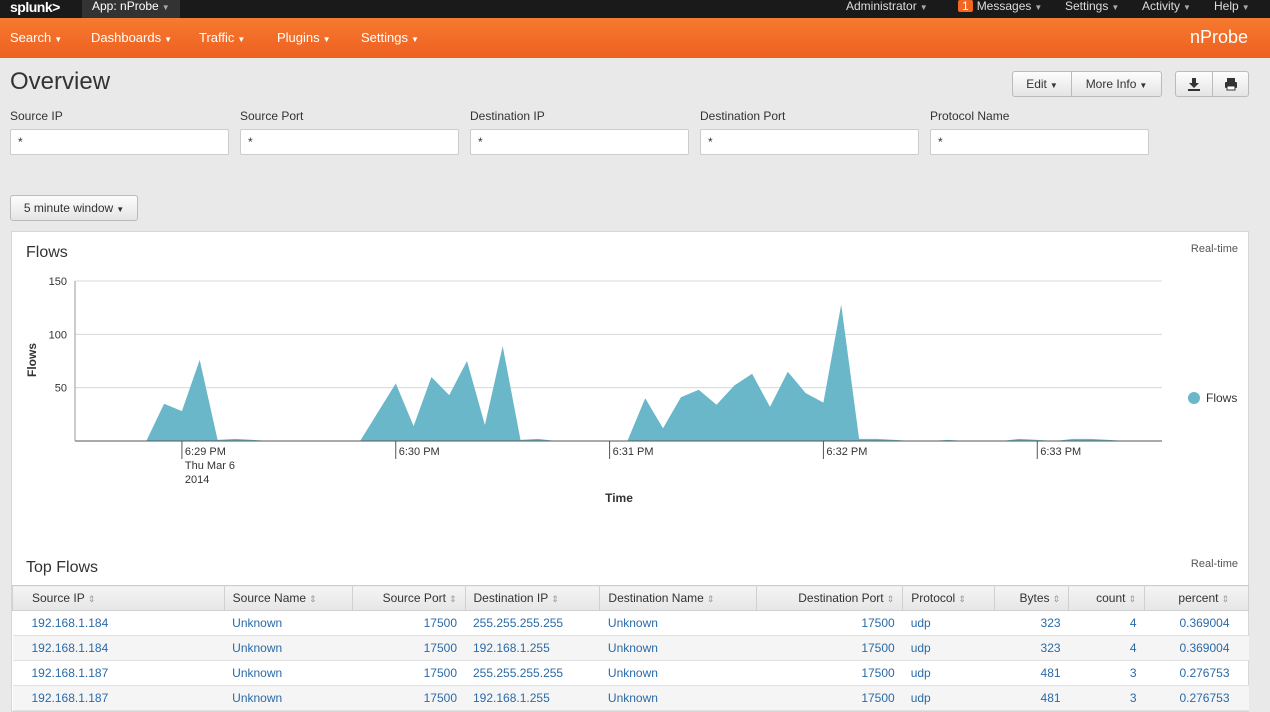 This screenshot has width=1270, height=712. What do you see at coordinates (414, 598) in the screenshot?
I see `column-header-label: Source Port` at bounding box center [414, 598].